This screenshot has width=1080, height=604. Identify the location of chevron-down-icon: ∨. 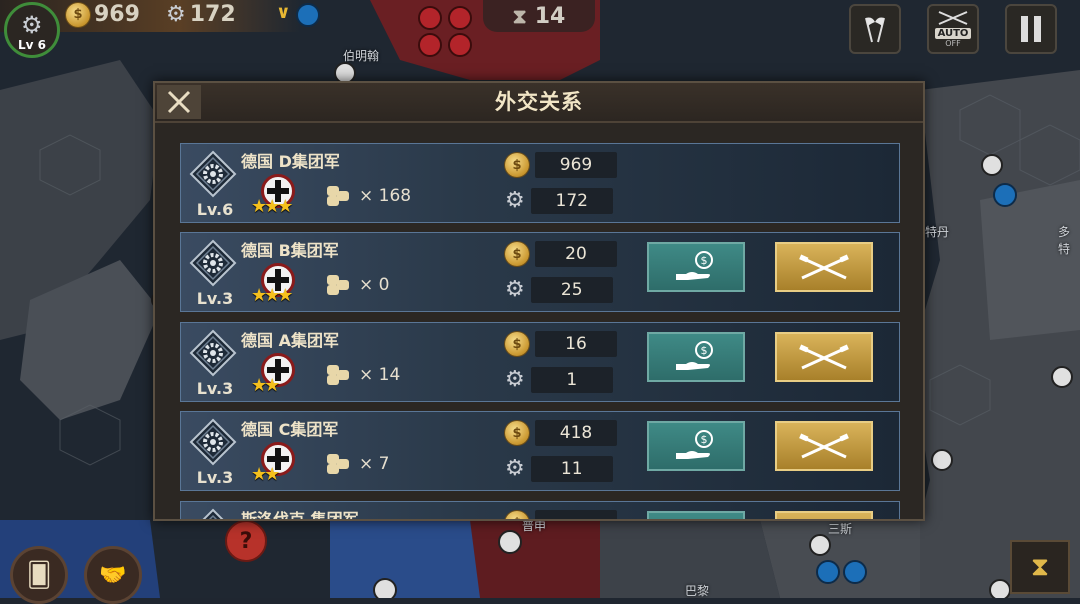
(283, 12).